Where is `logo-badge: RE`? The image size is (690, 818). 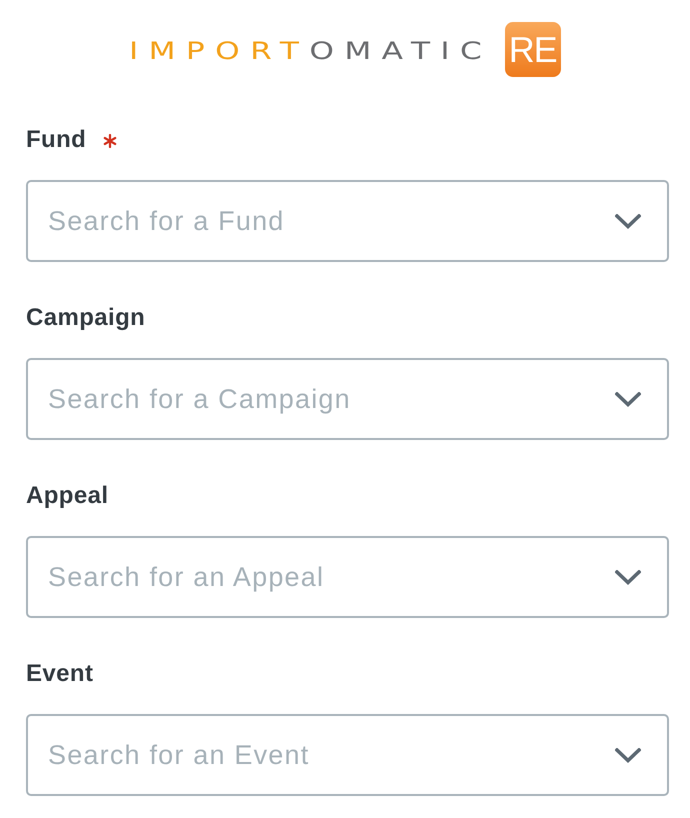
logo-badge: RE is located at coordinates (532, 49).